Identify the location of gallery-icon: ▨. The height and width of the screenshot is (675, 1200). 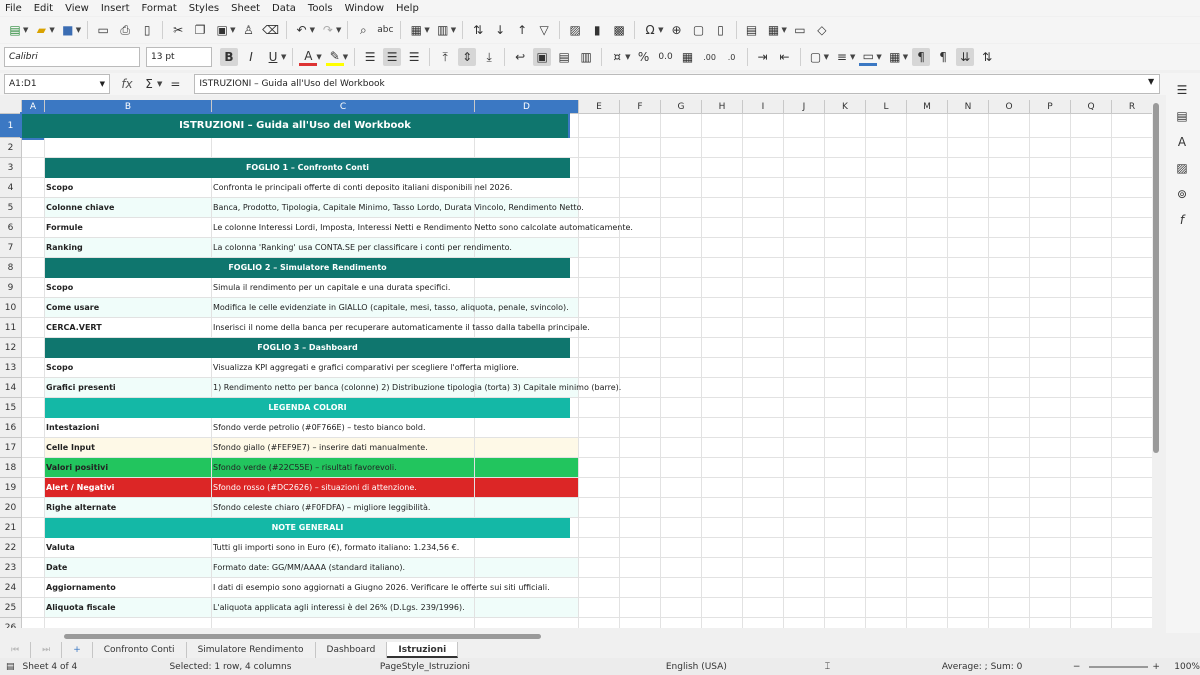
(1182, 168).